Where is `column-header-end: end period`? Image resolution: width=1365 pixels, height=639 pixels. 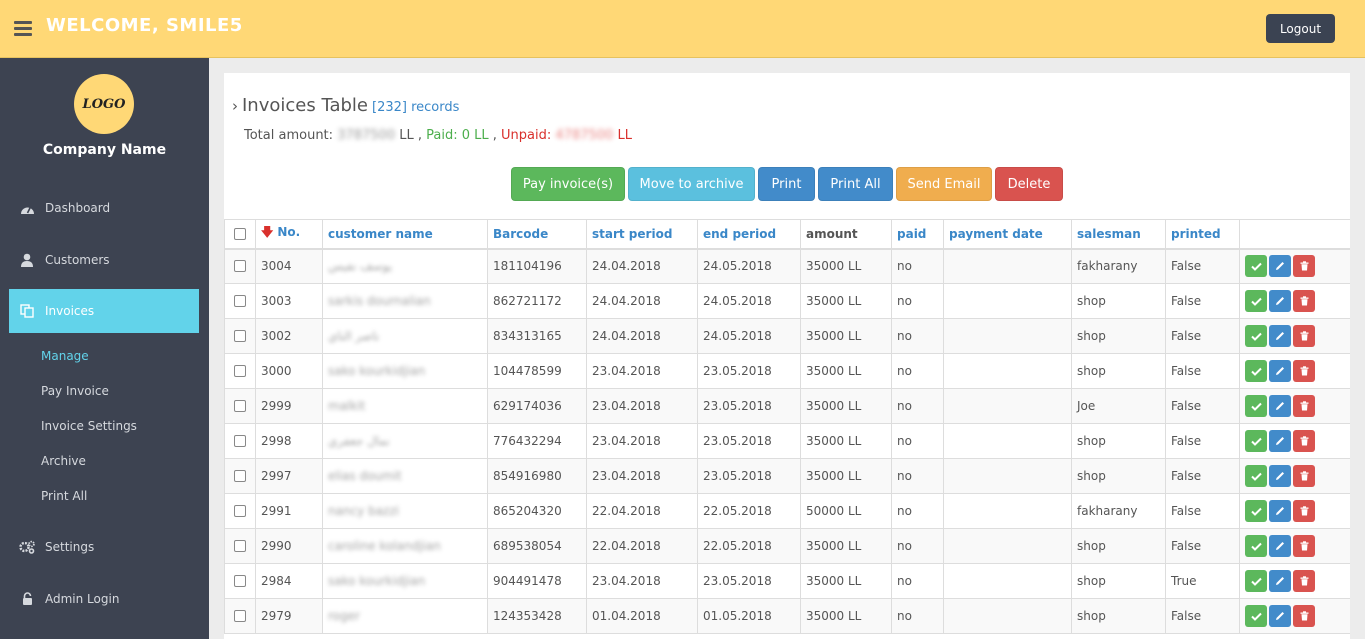 column-header-end: end period is located at coordinates (749, 234).